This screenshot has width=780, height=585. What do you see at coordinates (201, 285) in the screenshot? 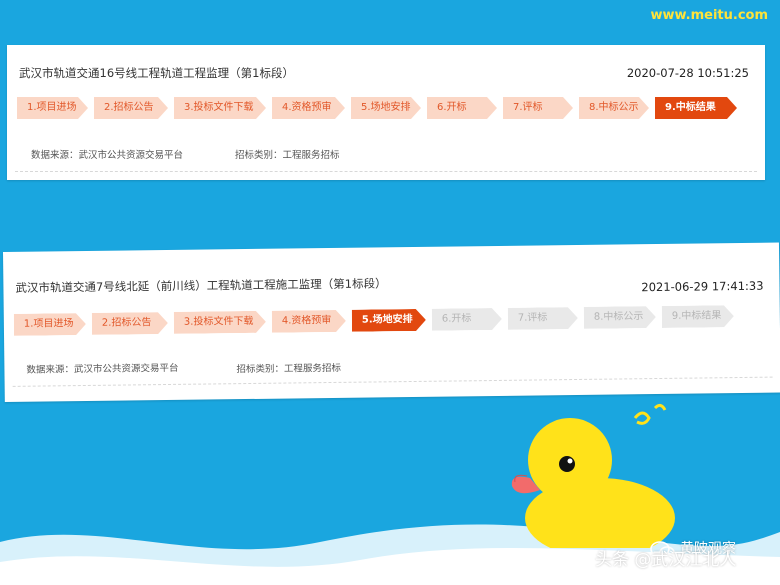
I see `card-title: 武汉市轨道交通7号线北延（前川线）工程轨道工程施工监理（第1标段）` at bounding box center [201, 285].